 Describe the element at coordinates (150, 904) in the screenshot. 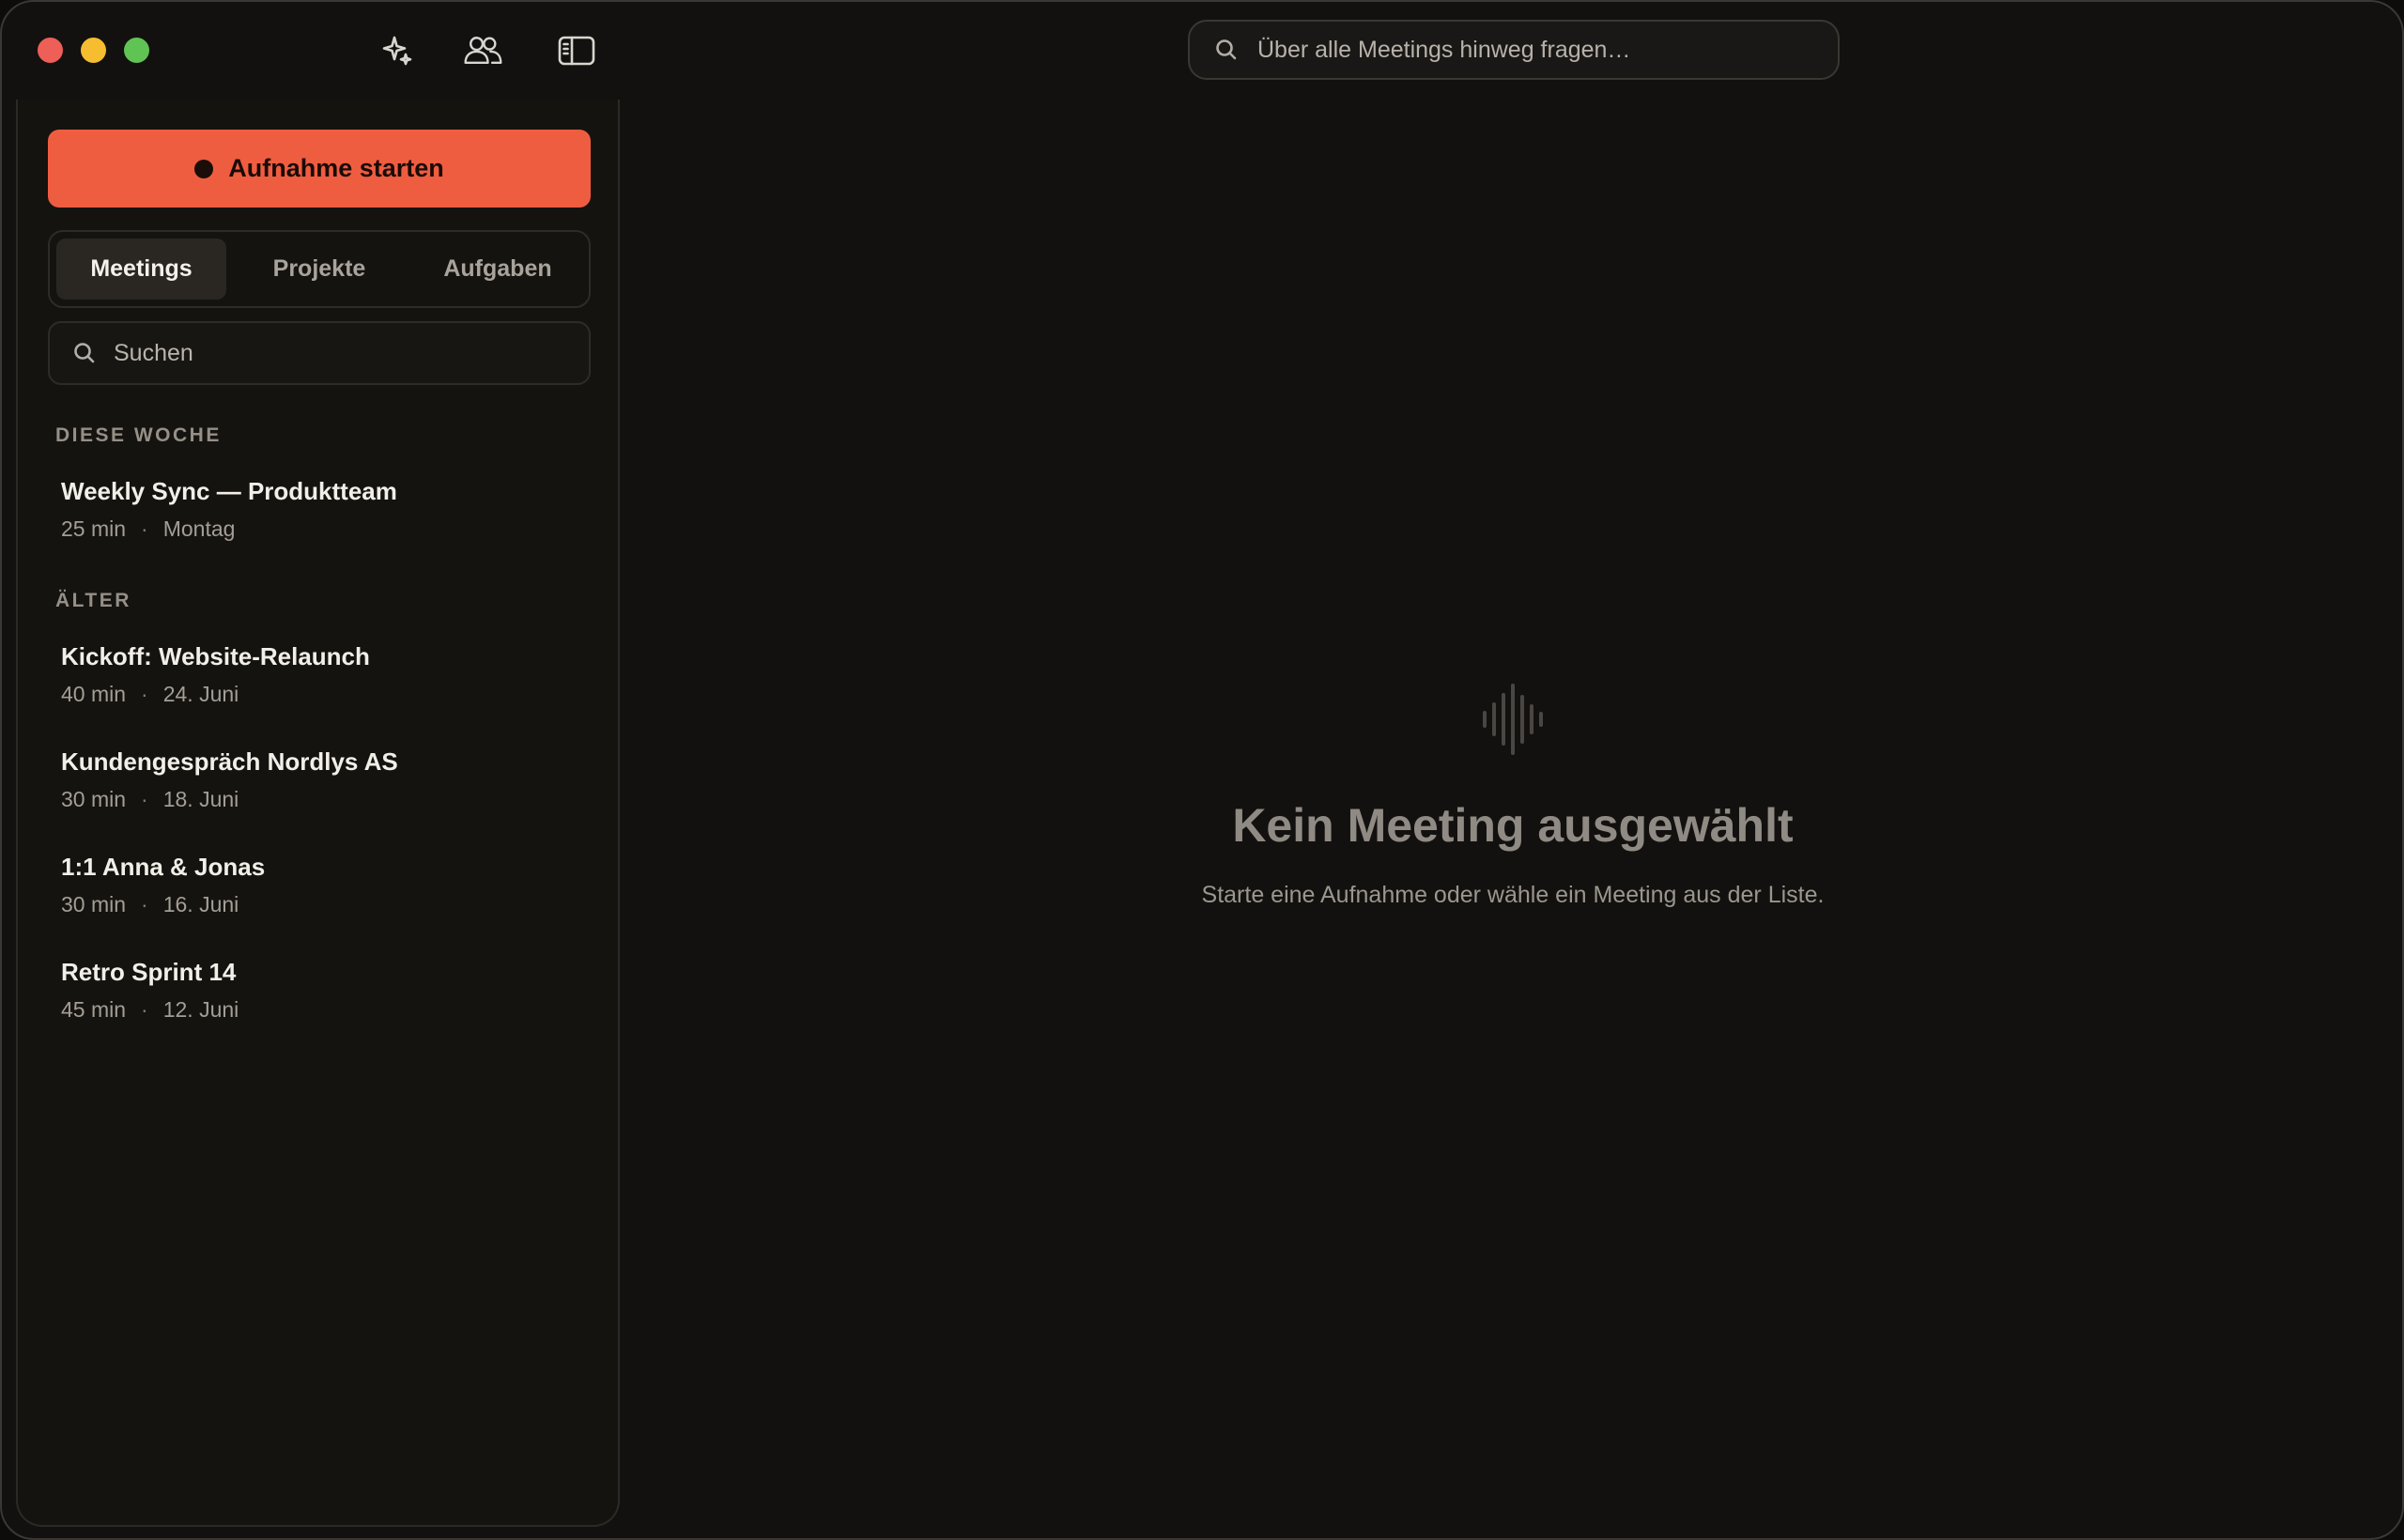

I see `meeting-meta: 30 min · 16. Juni` at that location.